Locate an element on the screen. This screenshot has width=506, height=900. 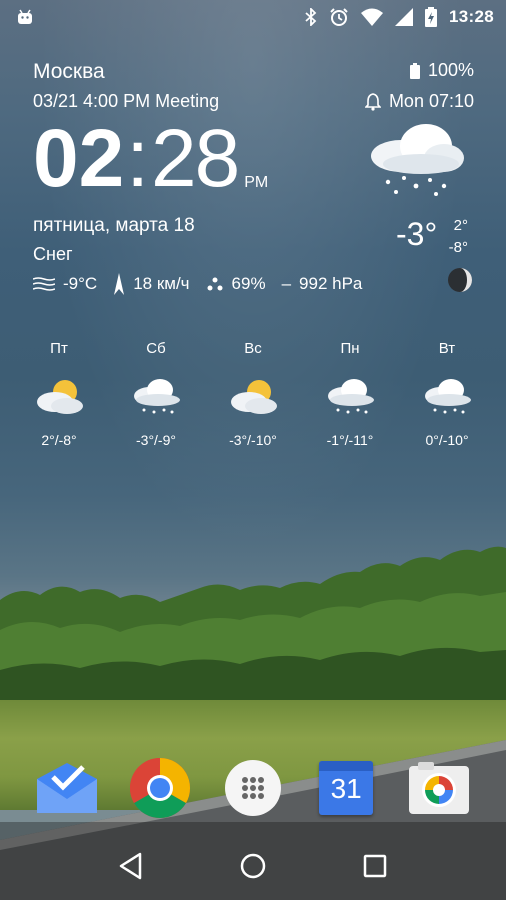
chrome-app is located at coordinates (160, 788).